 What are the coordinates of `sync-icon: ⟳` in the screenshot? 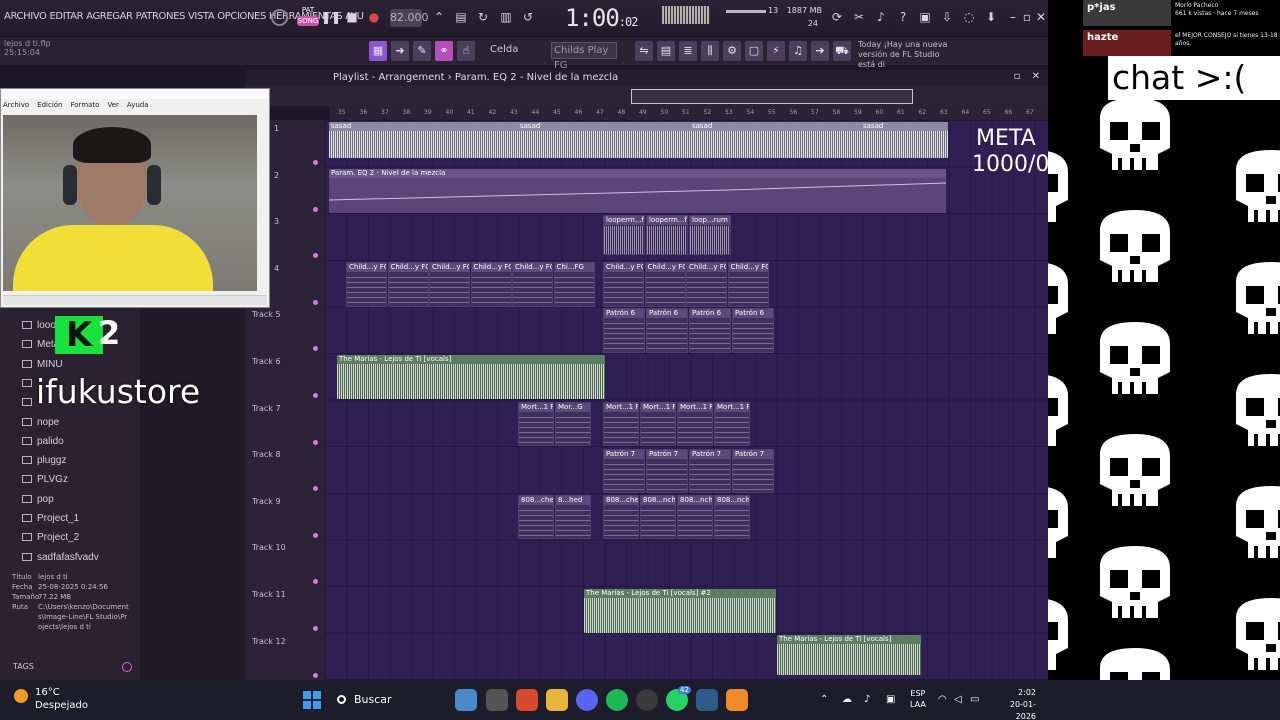 It's located at (837, 17).